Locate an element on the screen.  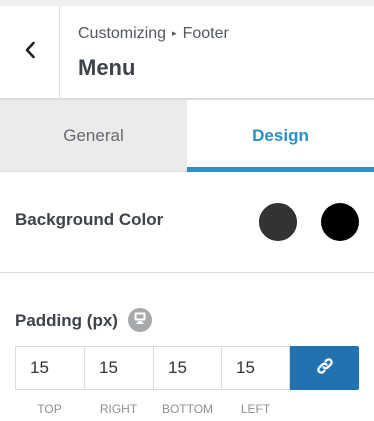
device-toggle-button is located at coordinates (140, 320).